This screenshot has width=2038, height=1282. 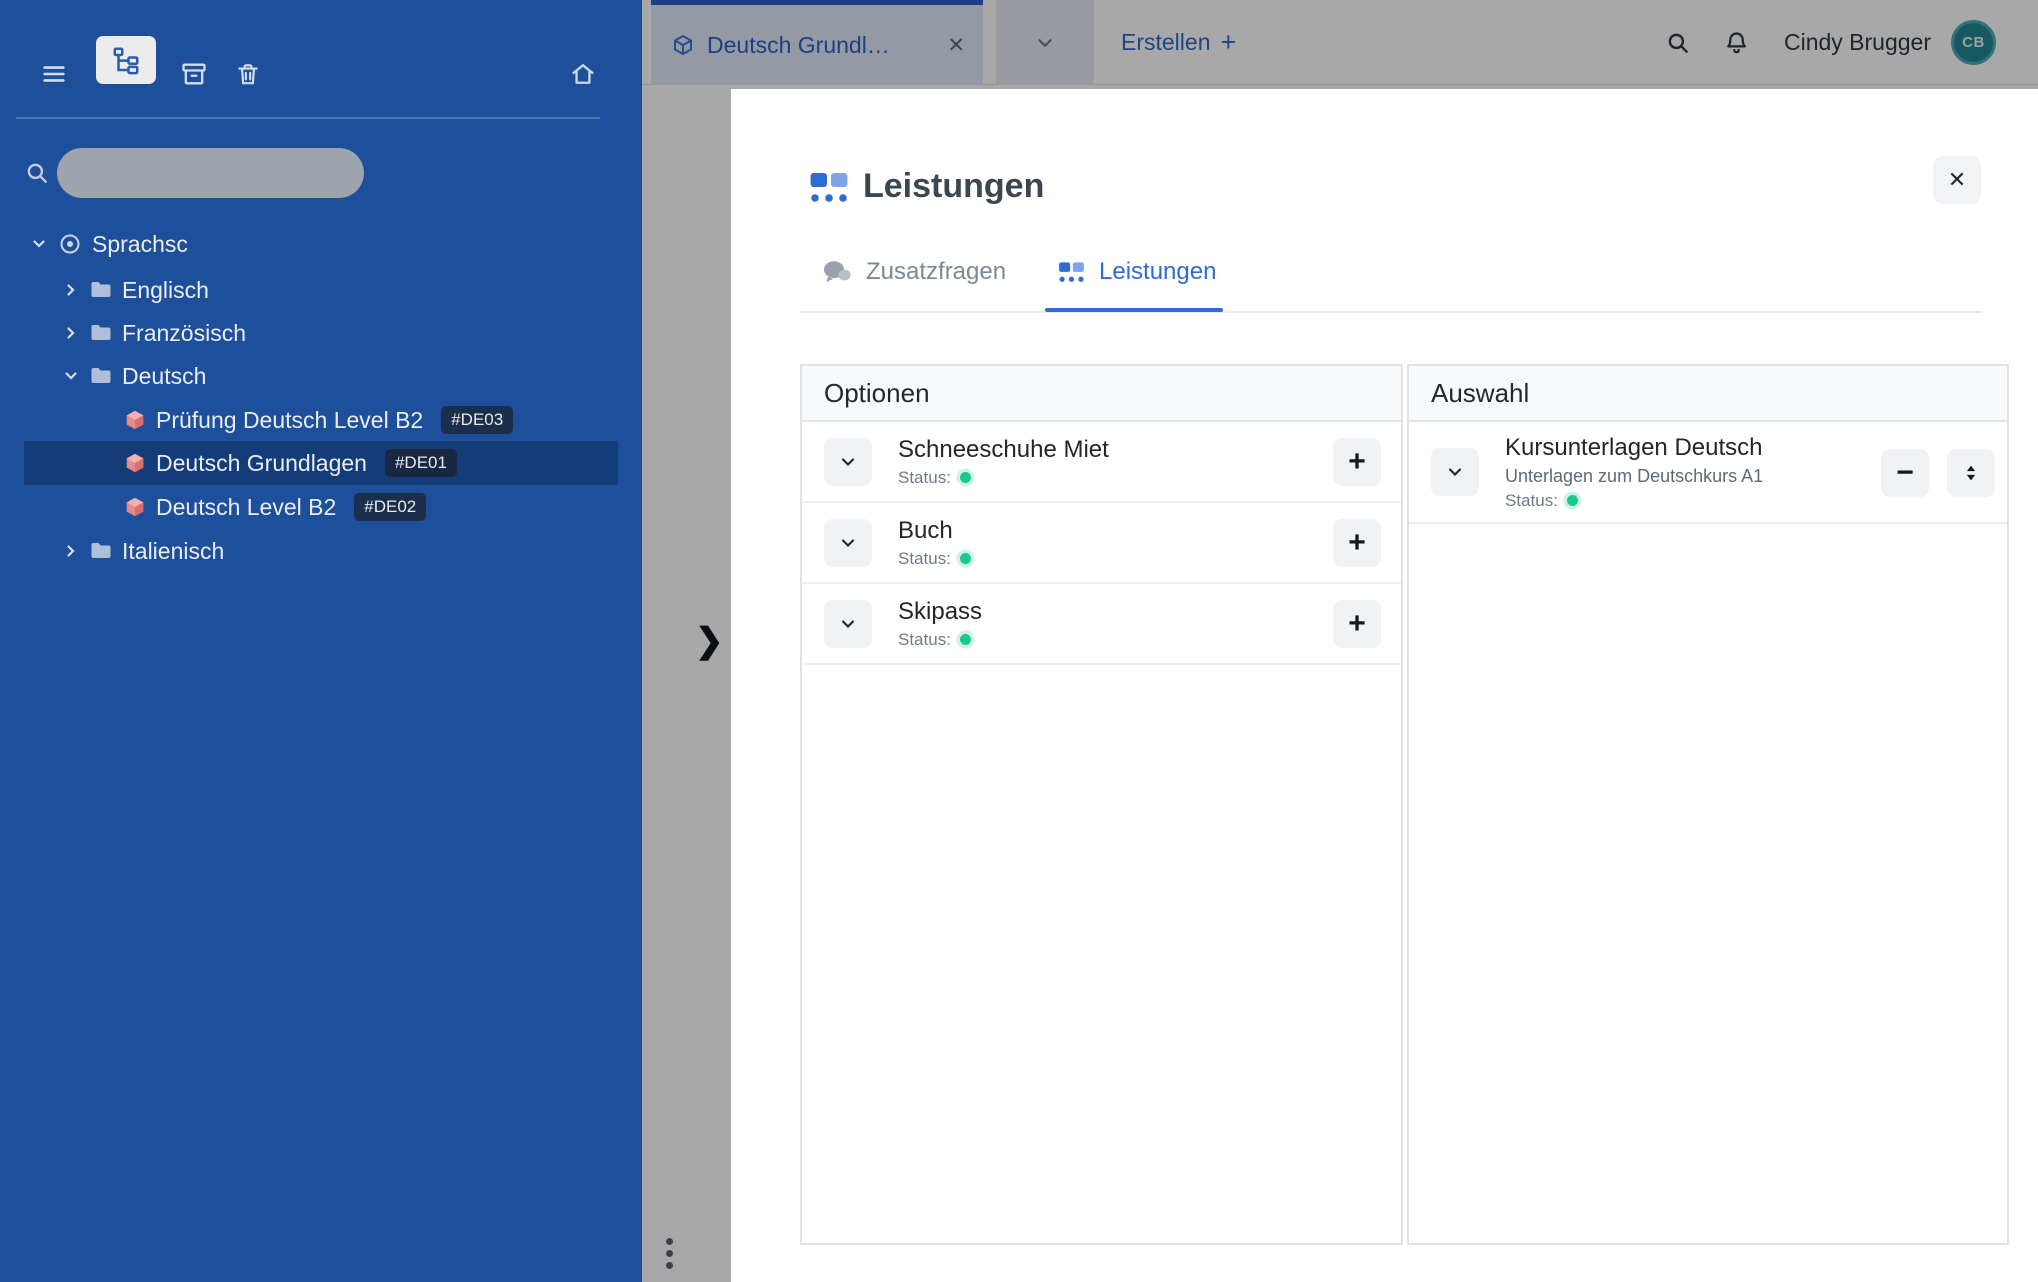 I want to click on tree-item-label: Englisch, so click(x=165, y=289).